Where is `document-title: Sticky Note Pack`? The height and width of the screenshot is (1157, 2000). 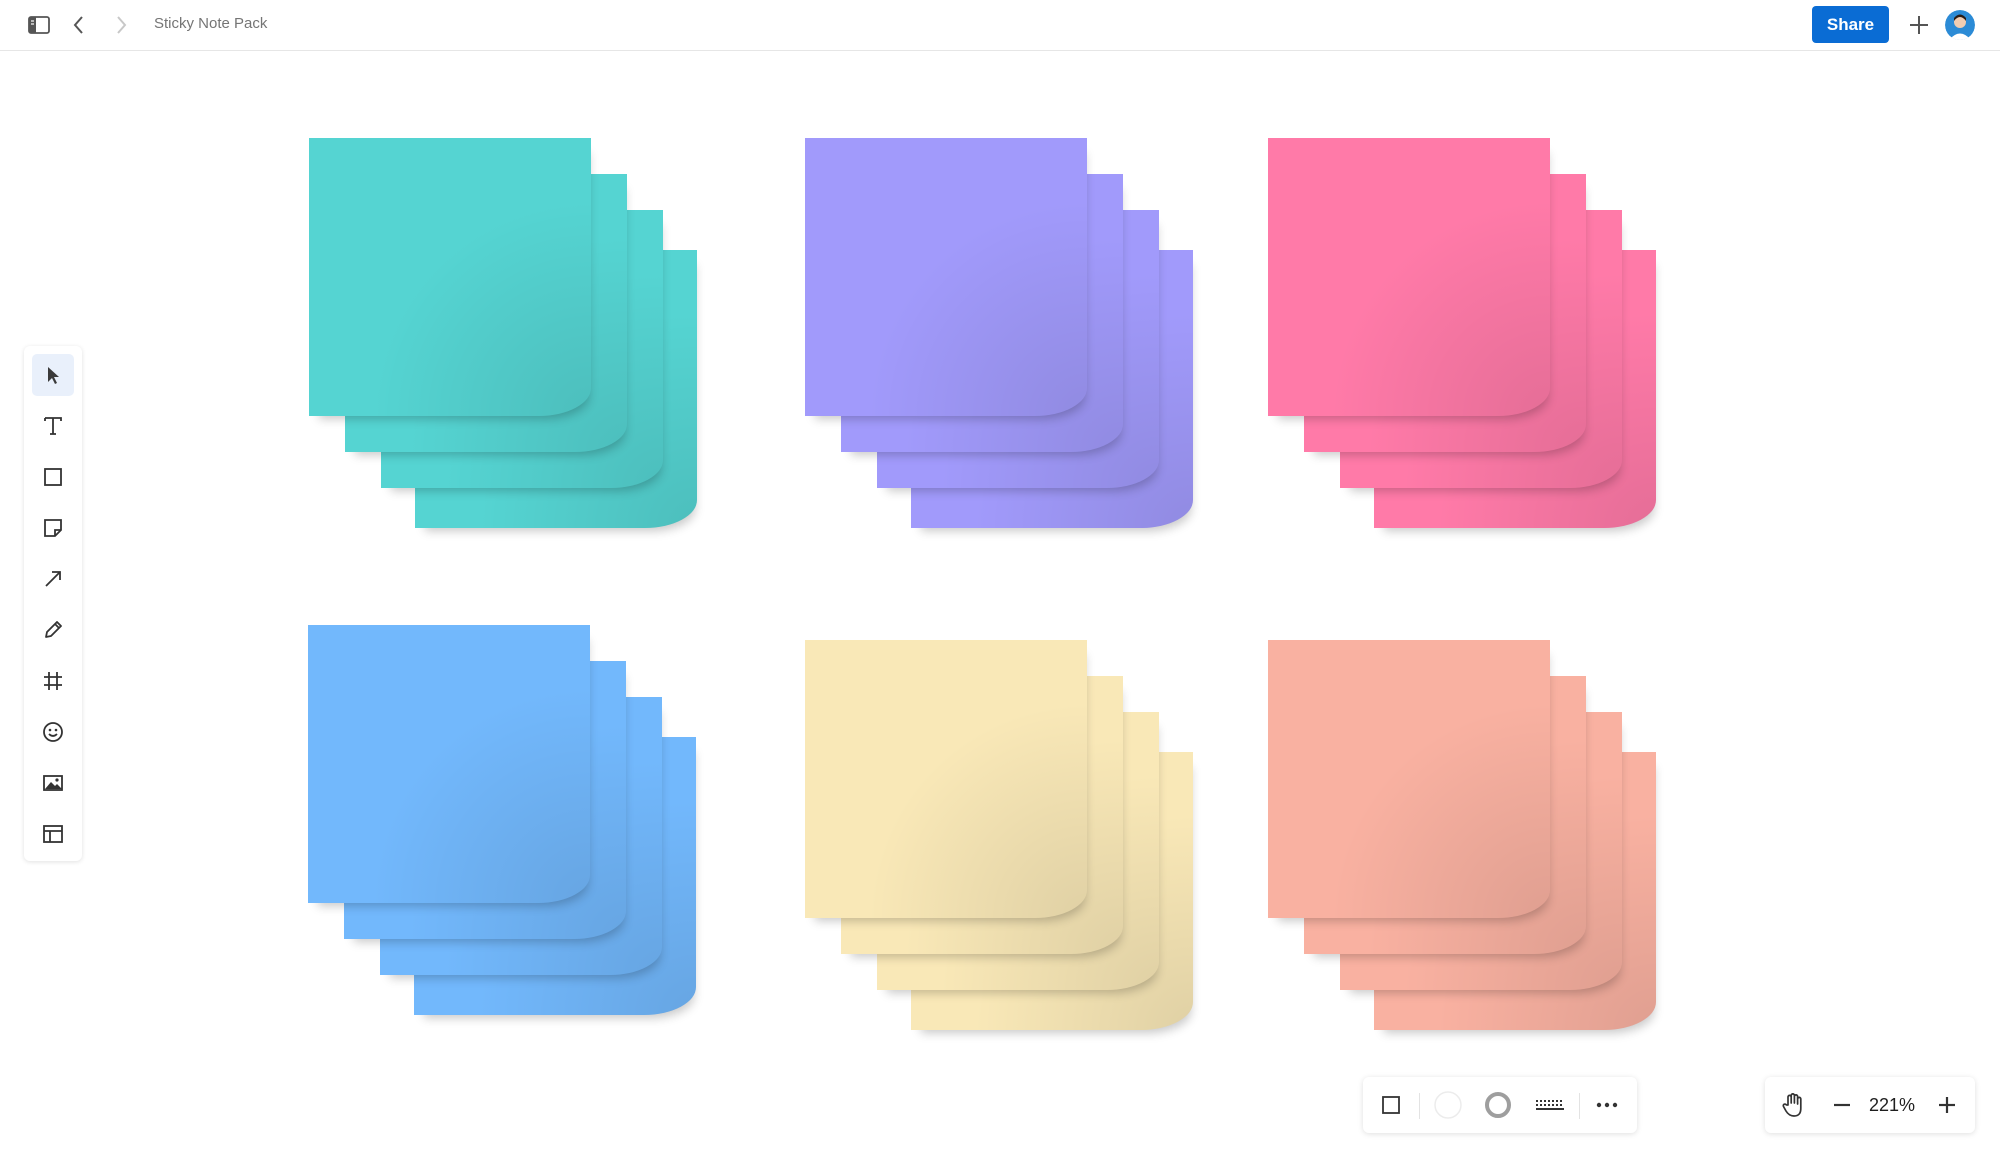
document-title: Sticky Note Pack is located at coordinates (210, 23).